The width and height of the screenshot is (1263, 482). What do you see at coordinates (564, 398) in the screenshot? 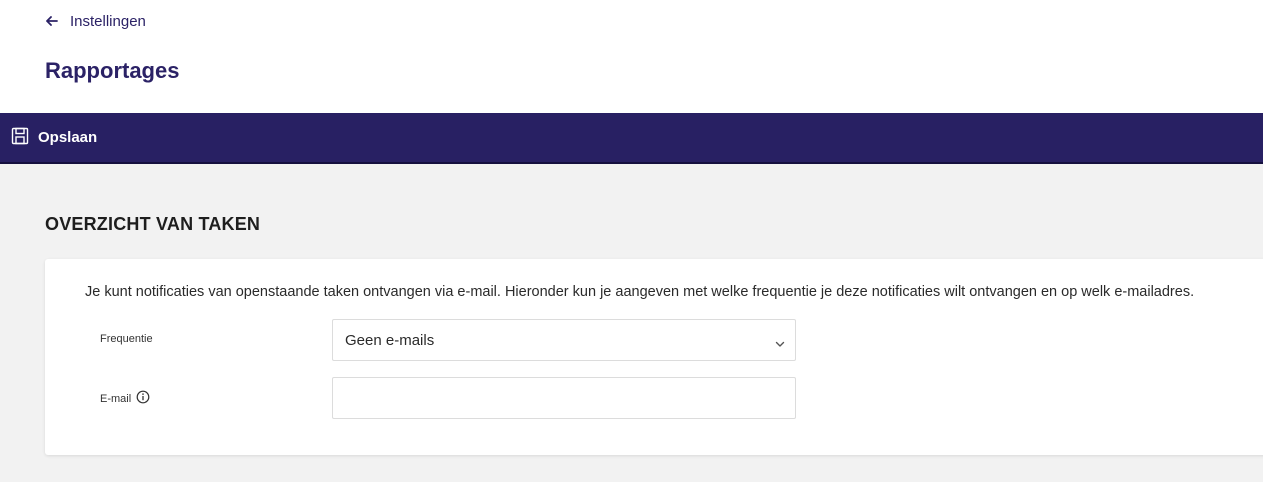
I see `email-input` at bounding box center [564, 398].